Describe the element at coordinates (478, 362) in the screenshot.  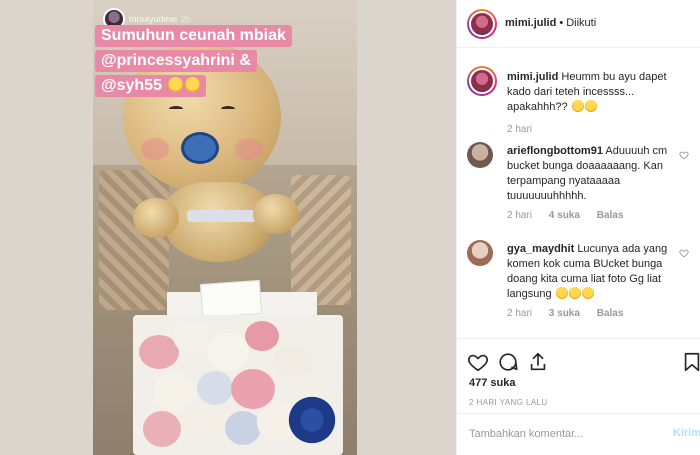
I see `heart-icon` at that location.